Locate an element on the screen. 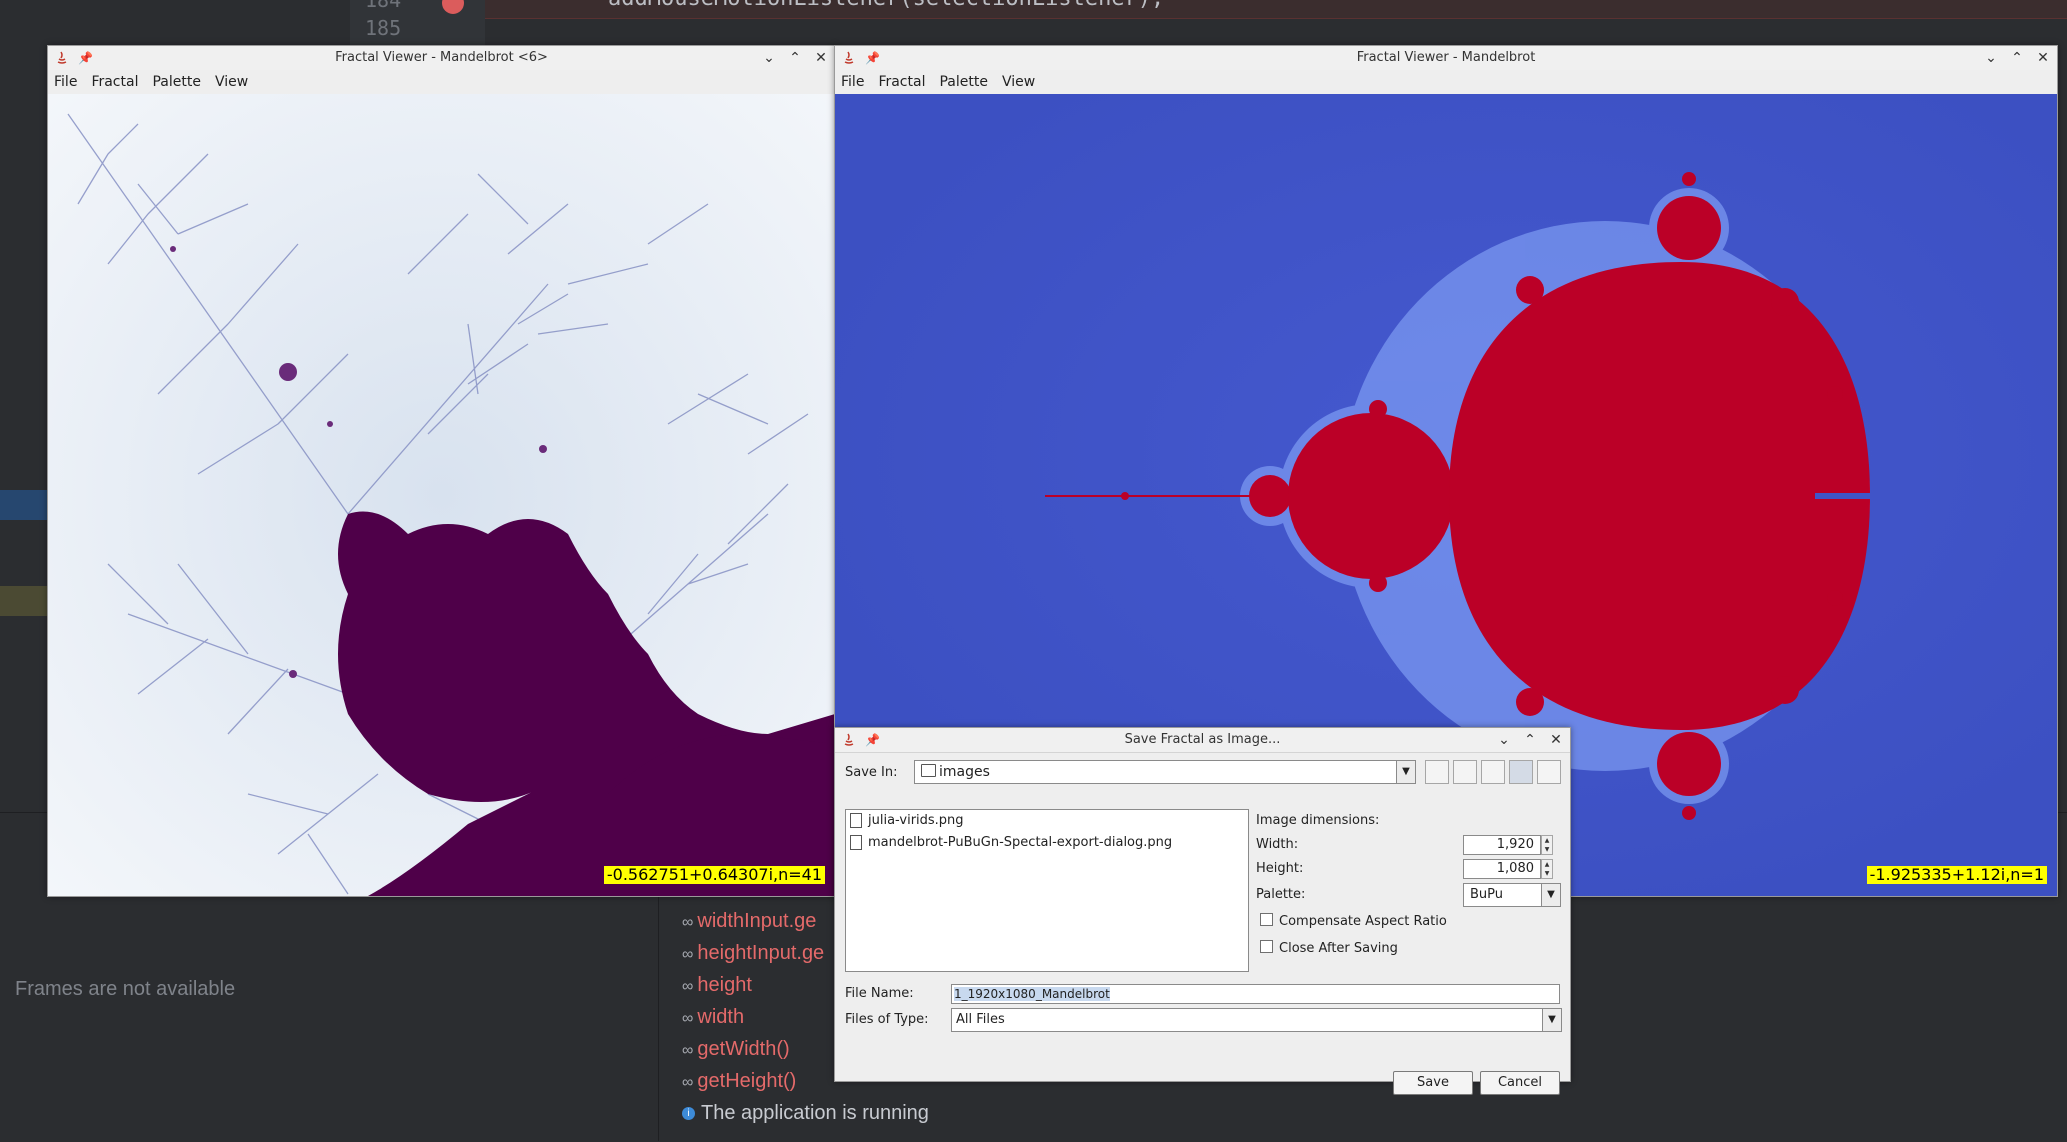 Image resolution: width=2067 pixels, height=1142 pixels. width-stepper: ▲ ▼ is located at coordinates (1547, 845).